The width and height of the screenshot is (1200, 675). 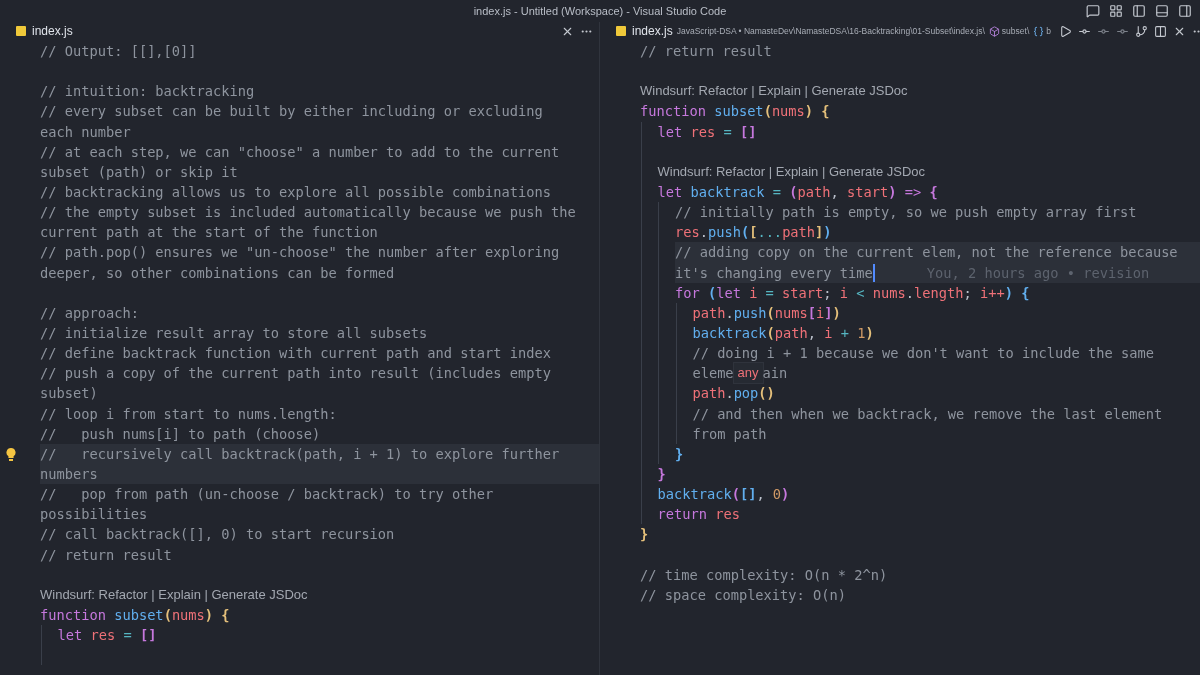 I want to click on code-number: 0, so click(x=777, y=495).